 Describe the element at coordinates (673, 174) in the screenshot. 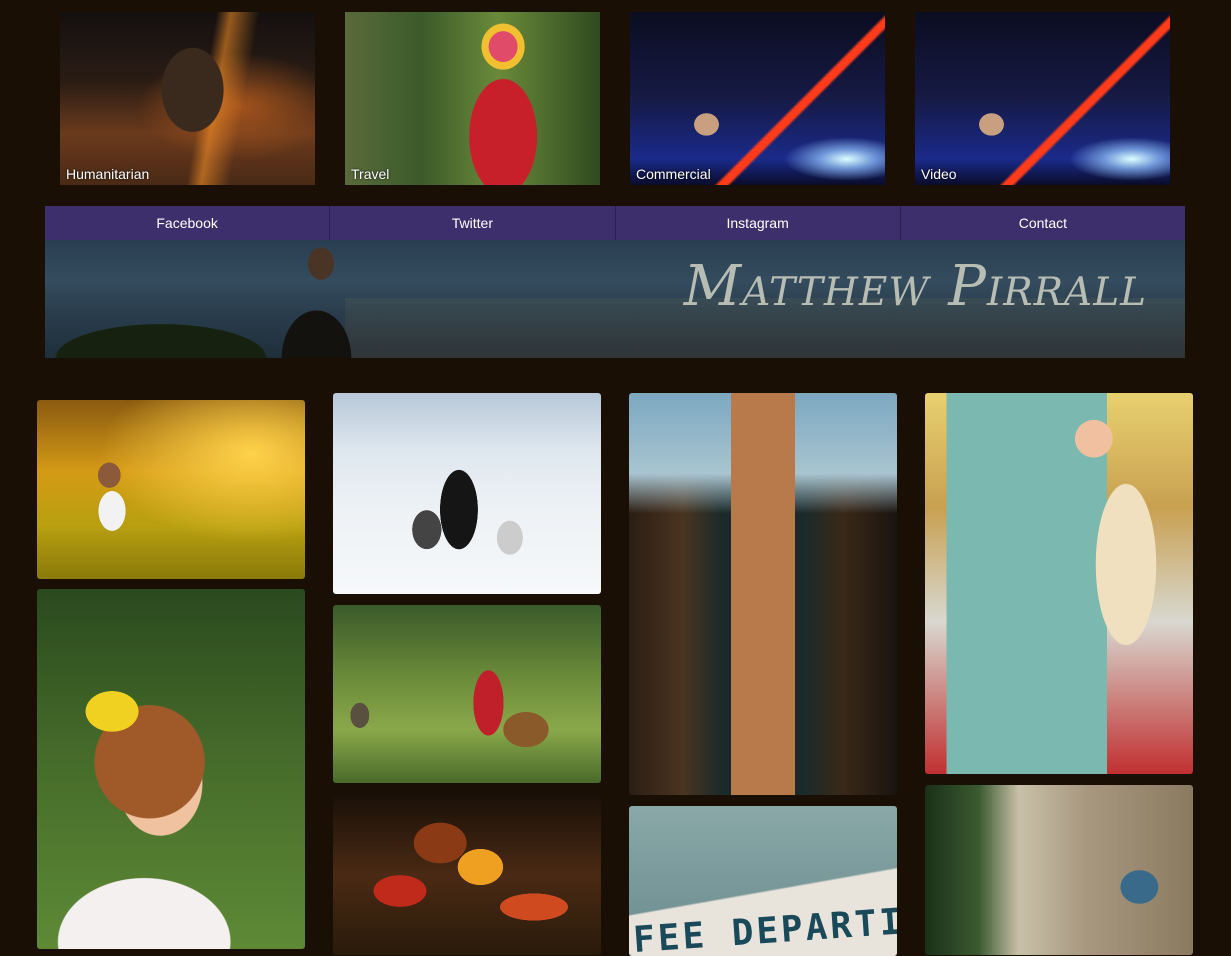

I see `category-label: Commercial` at that location.